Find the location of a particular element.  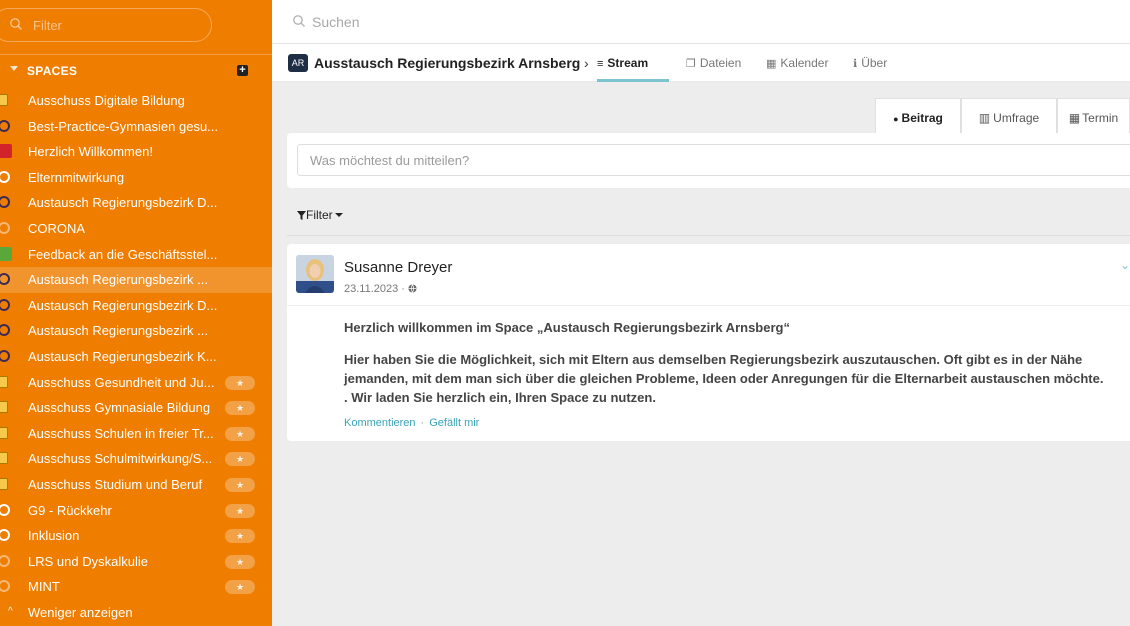

sidebar-item-label: LRS und Dyskalkulie is located at coordinates (88, 561).